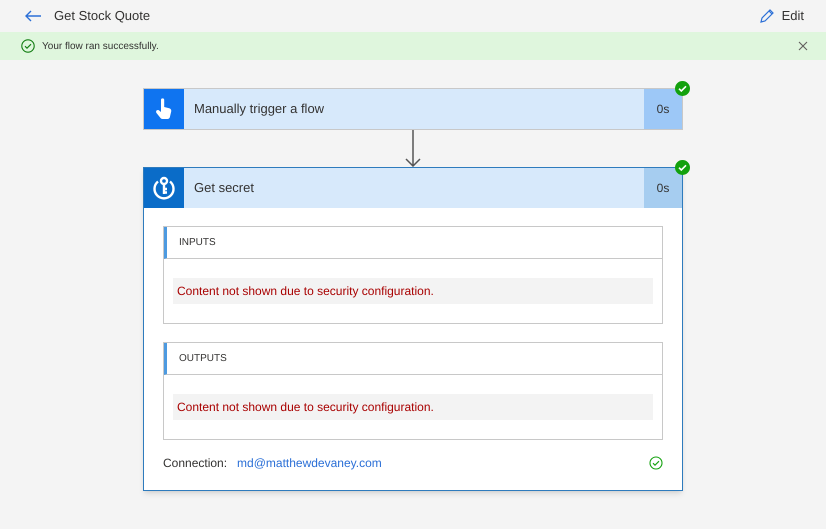 The image size is (826, 529). I want to click on section-heading: OUTPUTS, so click(203, 359).